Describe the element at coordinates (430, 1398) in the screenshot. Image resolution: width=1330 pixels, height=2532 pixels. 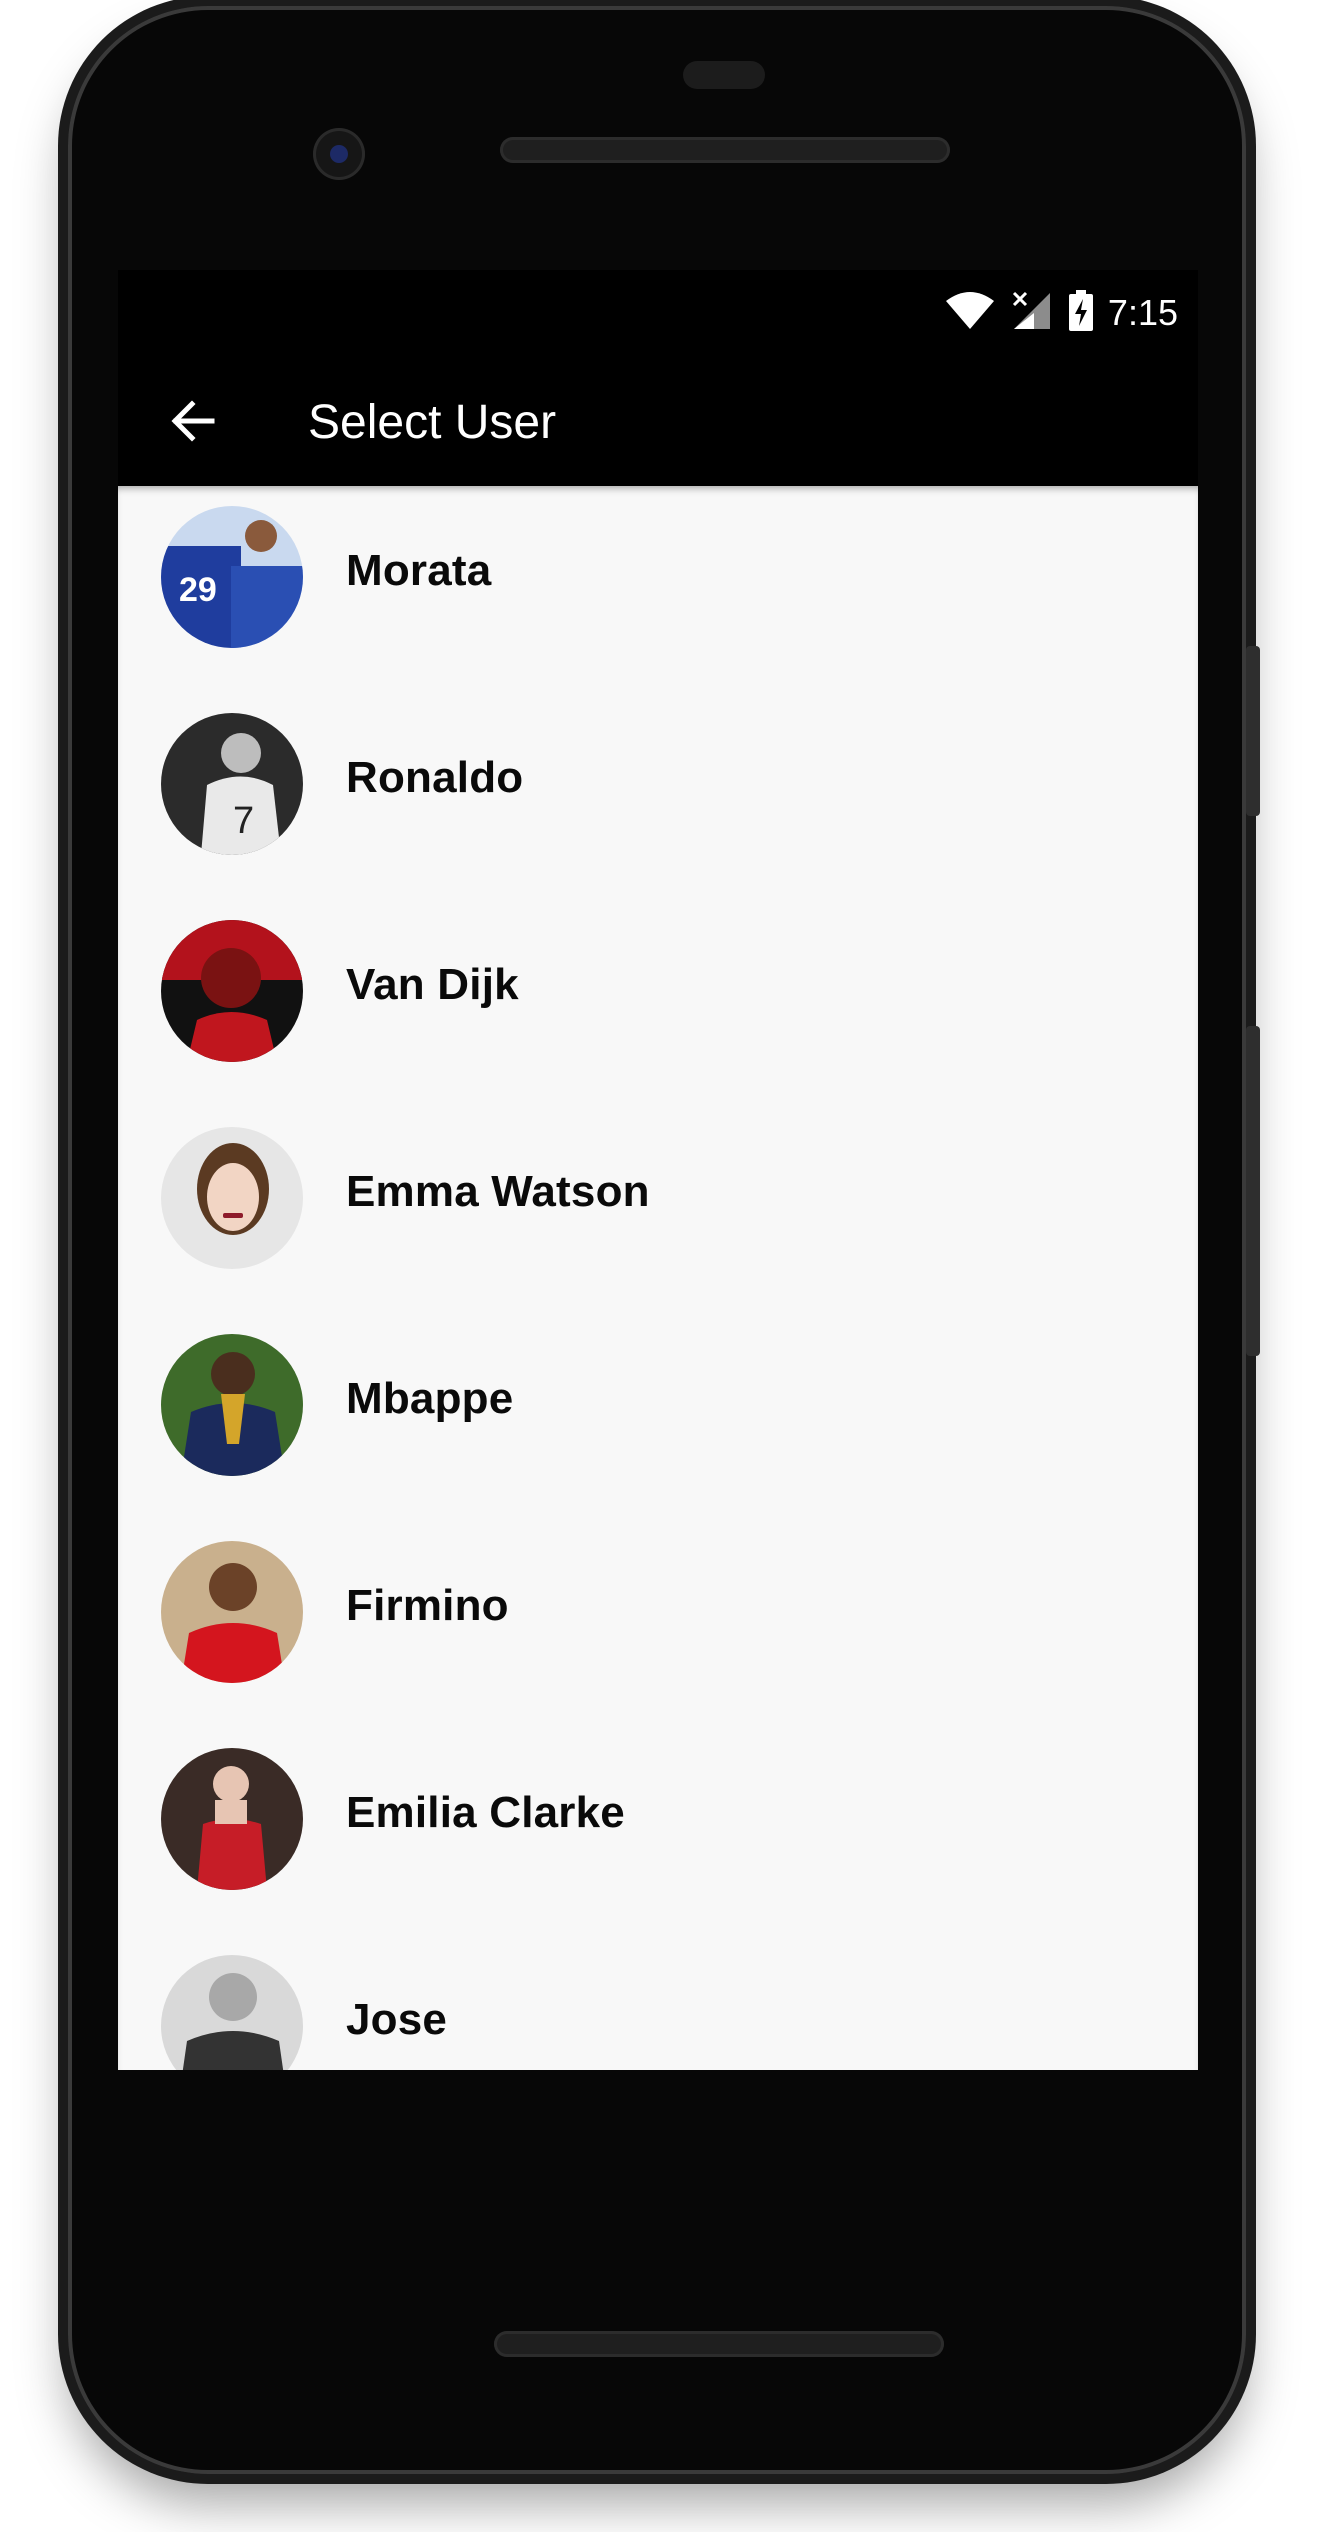
I see `user-name: Mbappe` at that location.